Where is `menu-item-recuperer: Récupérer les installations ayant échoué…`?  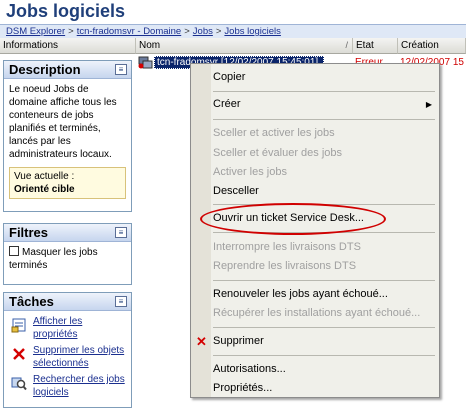
menu-item-recuperer: Récupérer les installations ayant échoué… is located at coordinates (315, 313).